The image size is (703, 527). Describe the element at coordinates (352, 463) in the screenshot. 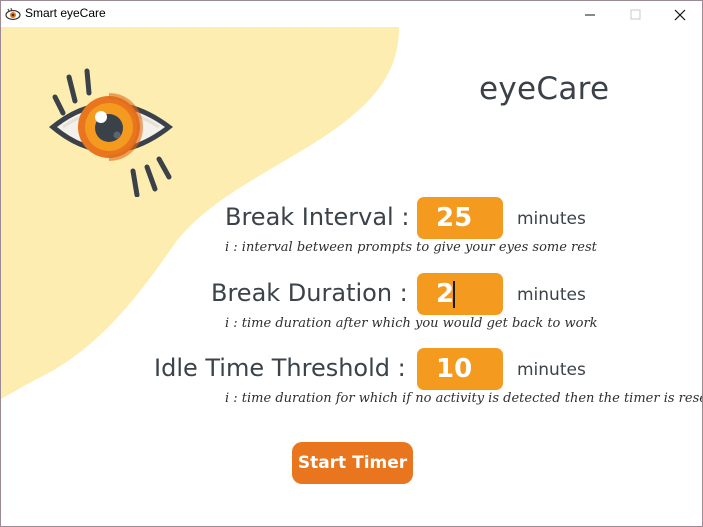

I see `start-timer-button: Start Timer` at that location.